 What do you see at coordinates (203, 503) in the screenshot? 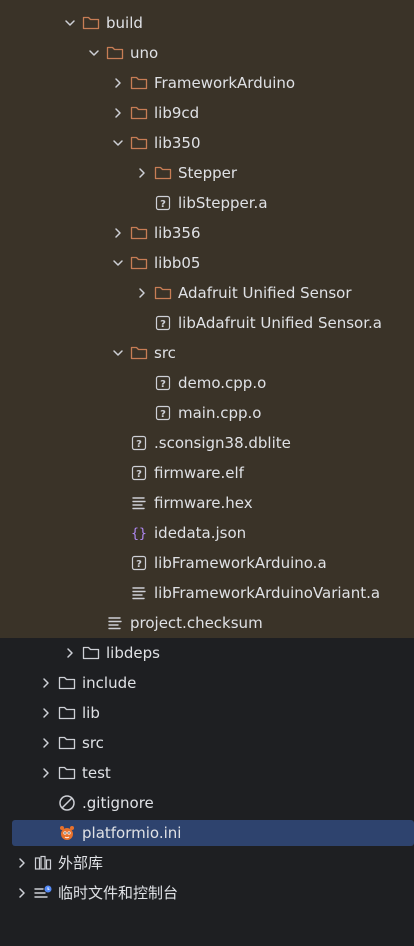
I see `tree-item-label: firmware.hex` at bounding box center [203, 503].